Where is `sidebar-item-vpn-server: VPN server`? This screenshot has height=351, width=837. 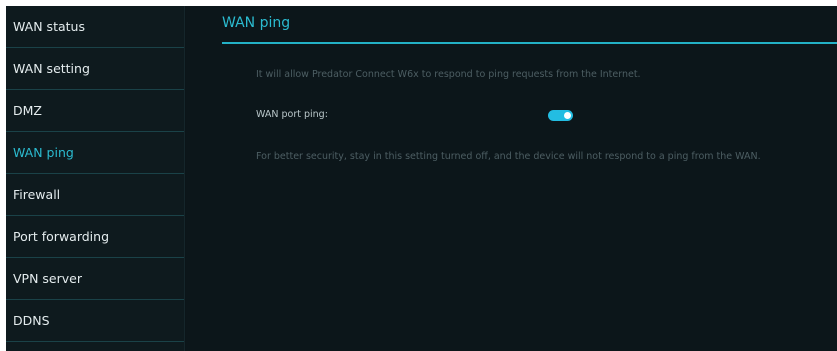 sidebar-item-vpn-server: VPN server is located at coordinates (95, 279).